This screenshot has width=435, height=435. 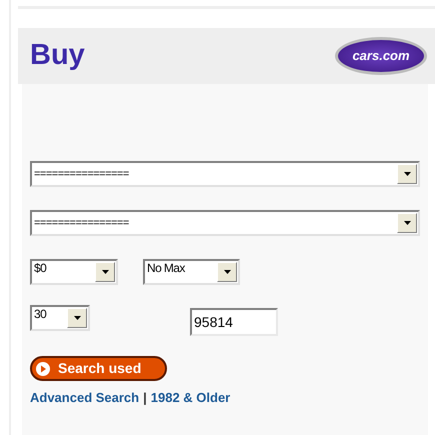 I want to click on dropdown-select: No Max, so click(x=191, y=272).